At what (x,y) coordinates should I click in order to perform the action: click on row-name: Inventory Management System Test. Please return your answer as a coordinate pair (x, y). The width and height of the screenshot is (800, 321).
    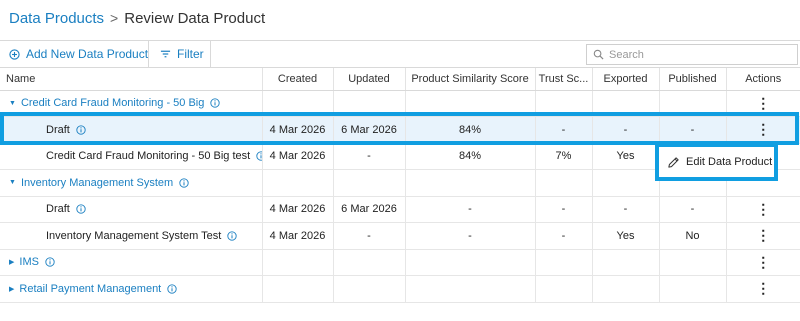
    Looking at the image, I should click on (134, 235).